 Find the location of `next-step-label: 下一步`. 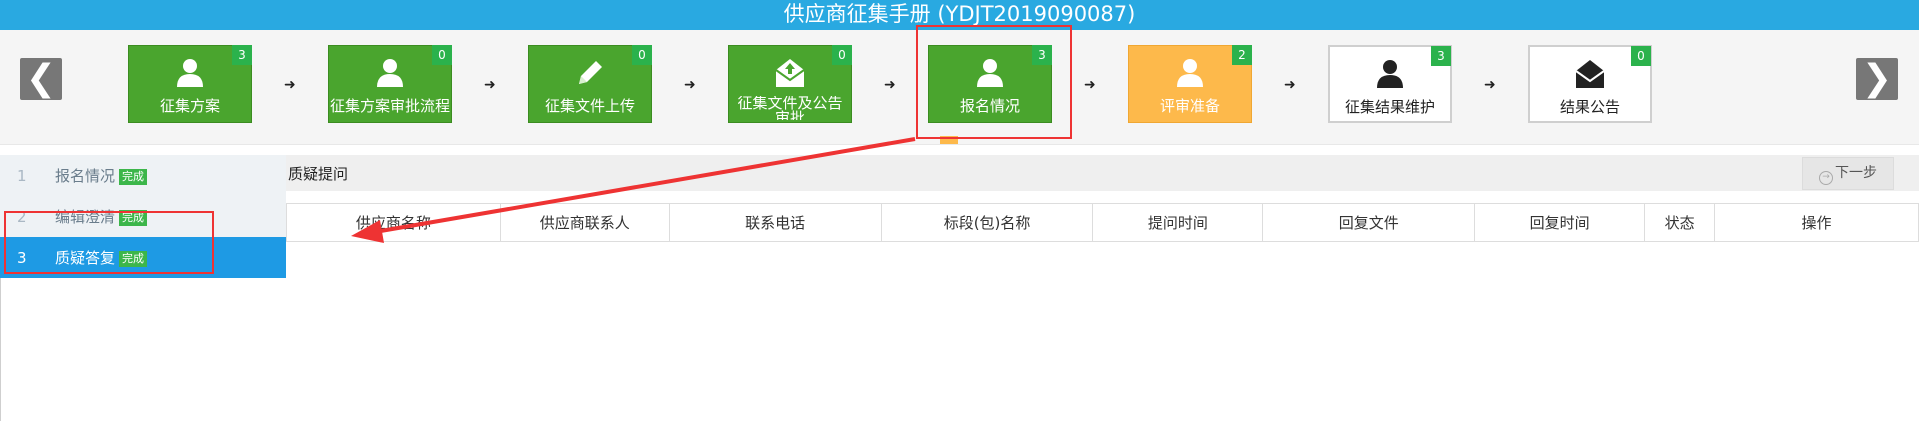

next-step-label: 下一步 is located at coordinates (1856, 173).